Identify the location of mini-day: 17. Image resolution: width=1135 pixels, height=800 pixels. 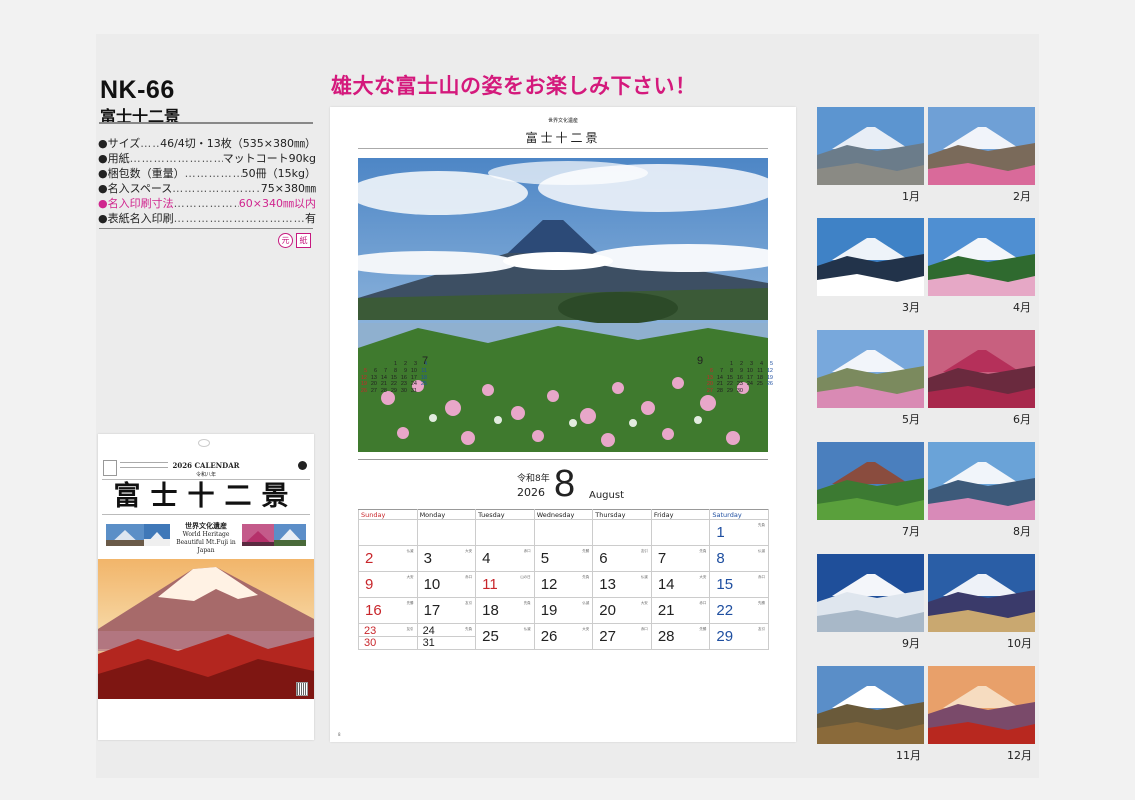
(749, 377).